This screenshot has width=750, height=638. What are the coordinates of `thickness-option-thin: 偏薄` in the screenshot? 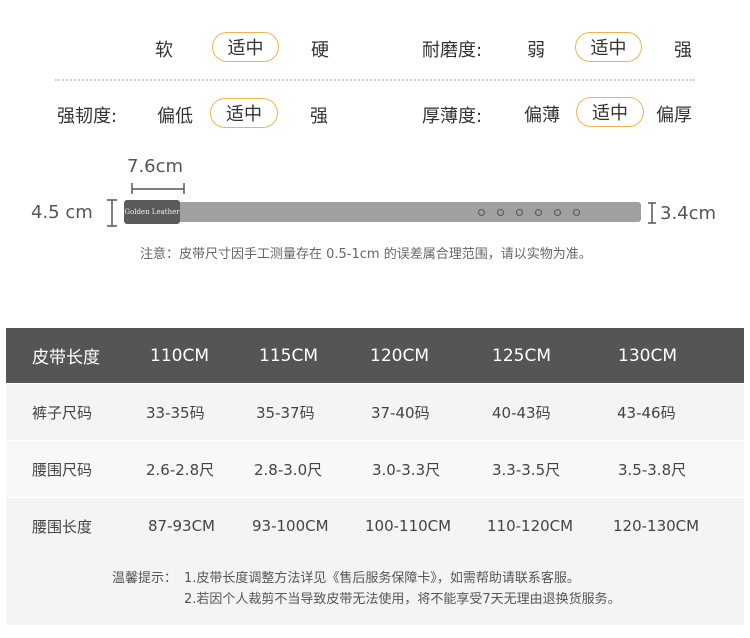 It's located at (542, 115).